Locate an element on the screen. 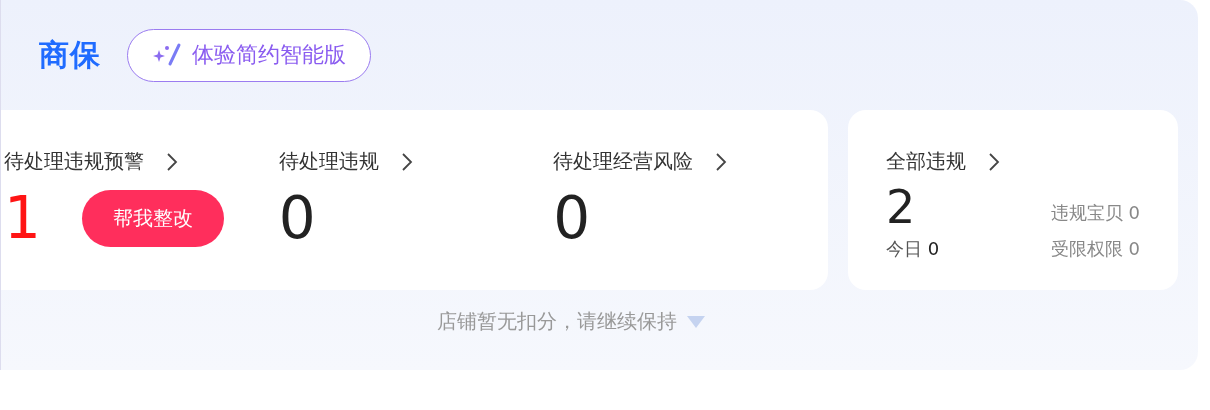 The height and width of the screenshot is (410, 1210). sparkle-wand-icon is located at coordinates (167, 55).